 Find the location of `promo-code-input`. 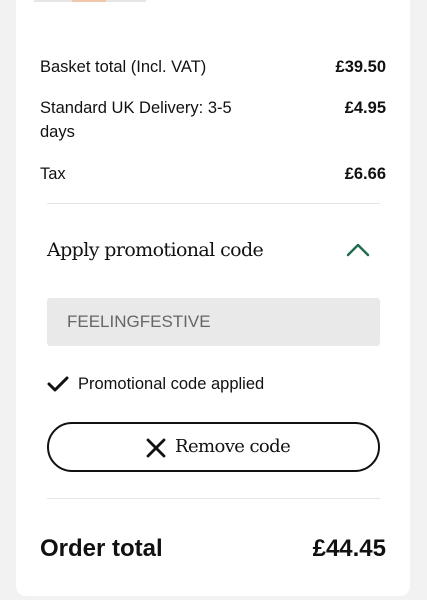

promo-code-input is located at coordinates (213, 322).